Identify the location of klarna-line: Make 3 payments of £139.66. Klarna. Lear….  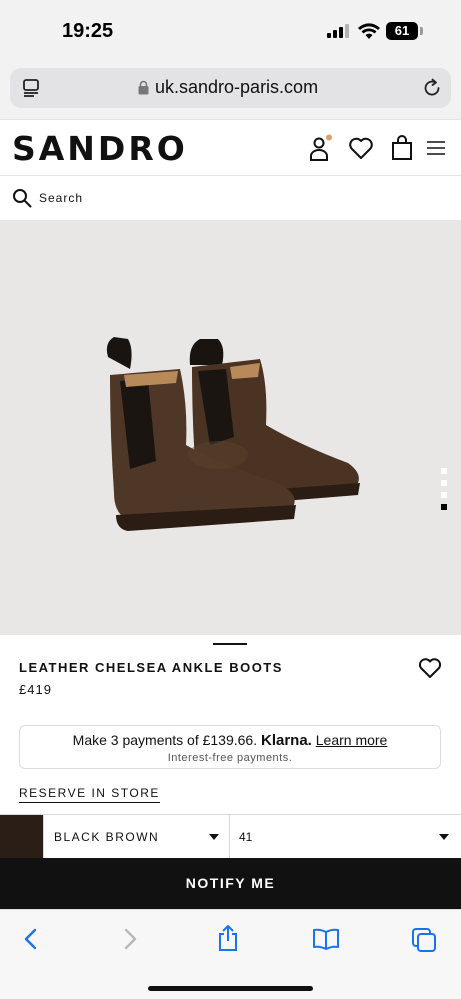
(230, 740).